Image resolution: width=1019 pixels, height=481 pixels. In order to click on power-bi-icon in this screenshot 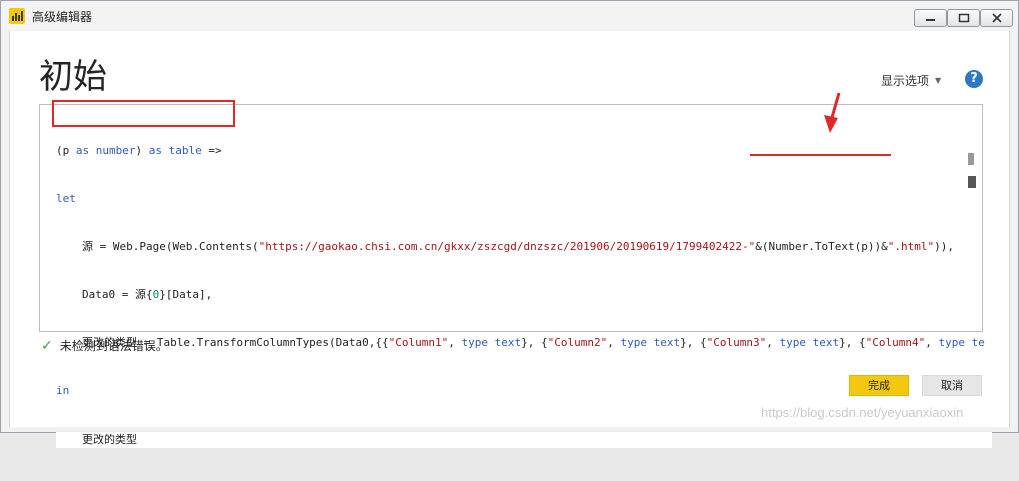, I will do `click(17, 16)`.